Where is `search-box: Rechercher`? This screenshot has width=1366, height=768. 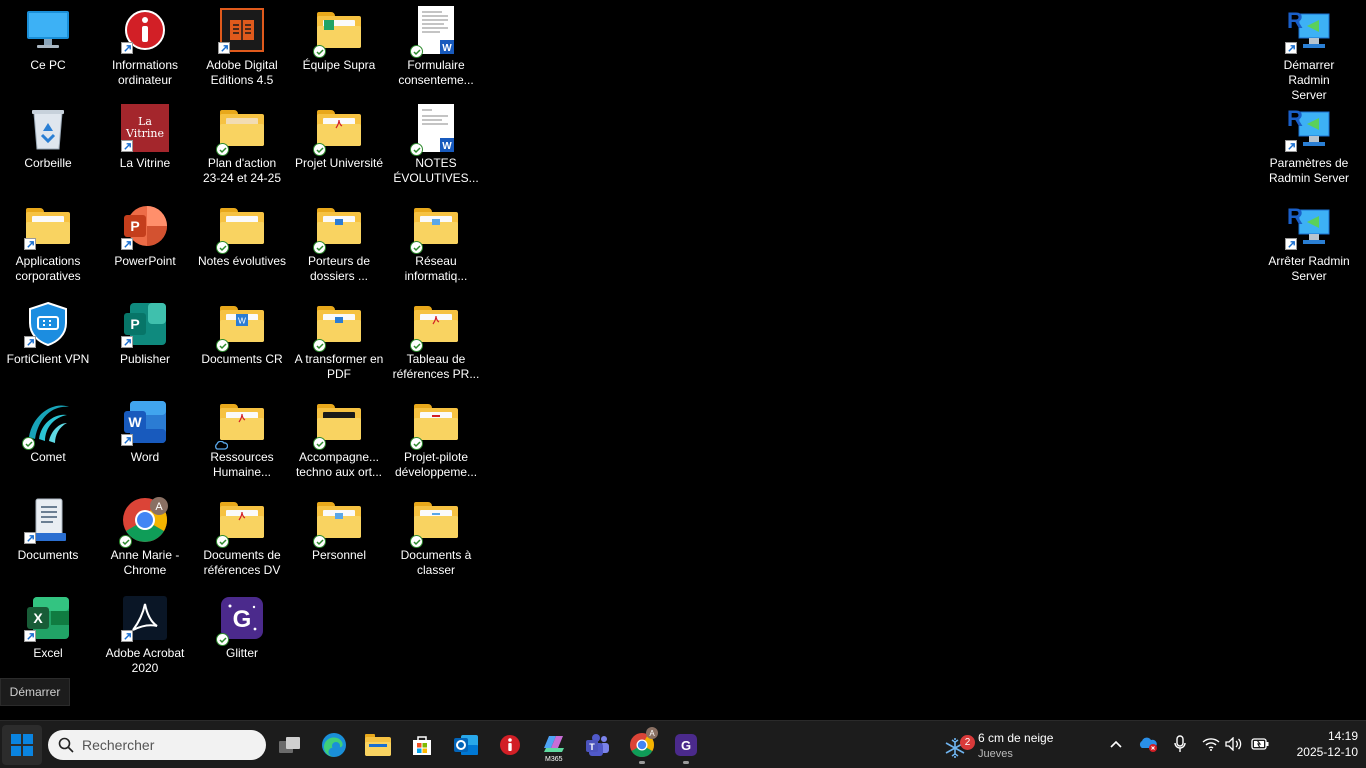 search-box: Rechercher is located at coordinates (157, 745).